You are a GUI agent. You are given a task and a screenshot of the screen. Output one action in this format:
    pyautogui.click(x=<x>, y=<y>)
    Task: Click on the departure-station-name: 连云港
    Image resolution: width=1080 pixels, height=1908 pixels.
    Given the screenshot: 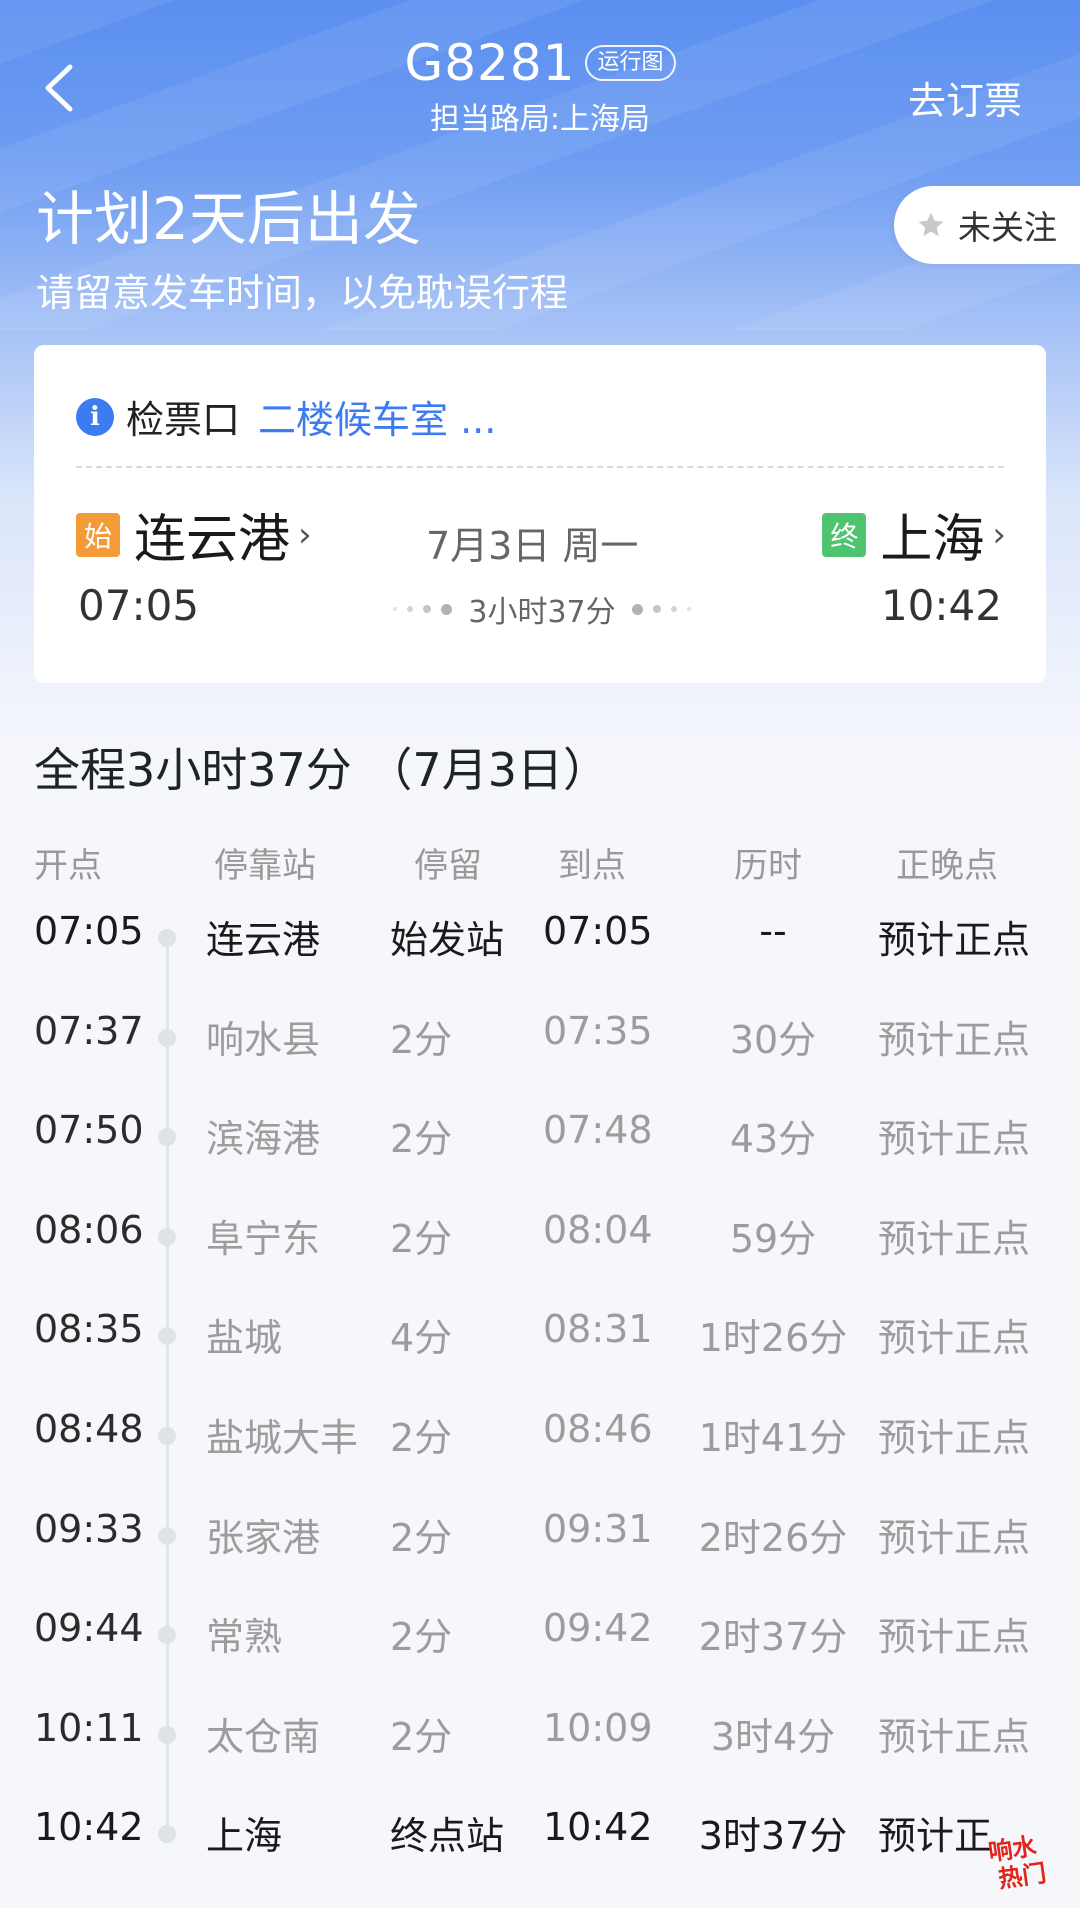 What is the action you would take?
    pyautogui.click(x=212, y=540)
    